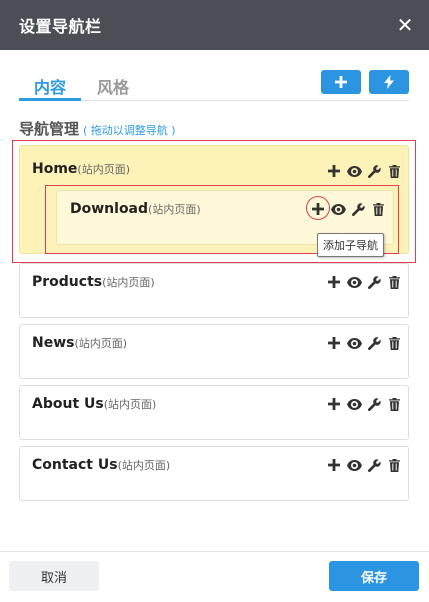 The height and width of the screenshot is (602, 429). What do you see at coordinates (113, 86) in the screenshot?
I see `tab-style: 风格` at bounding box center [113, 86].